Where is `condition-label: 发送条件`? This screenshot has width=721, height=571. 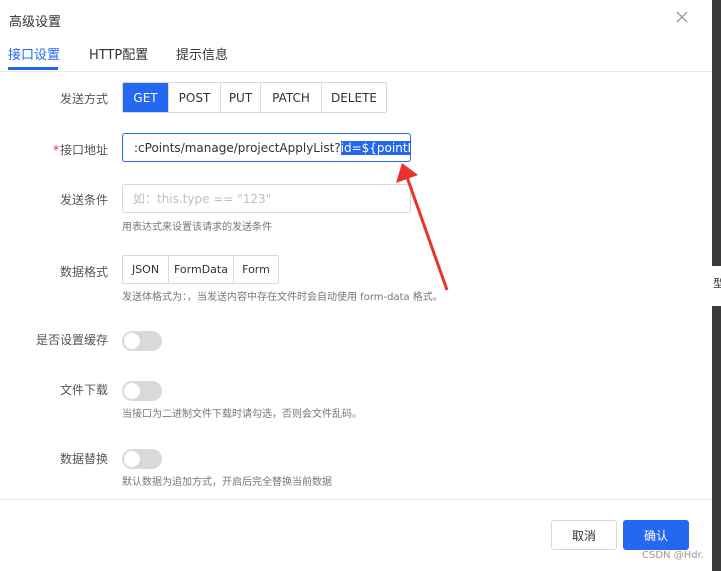 condition-label: 发送条件 is located at coordinates (83, 200).